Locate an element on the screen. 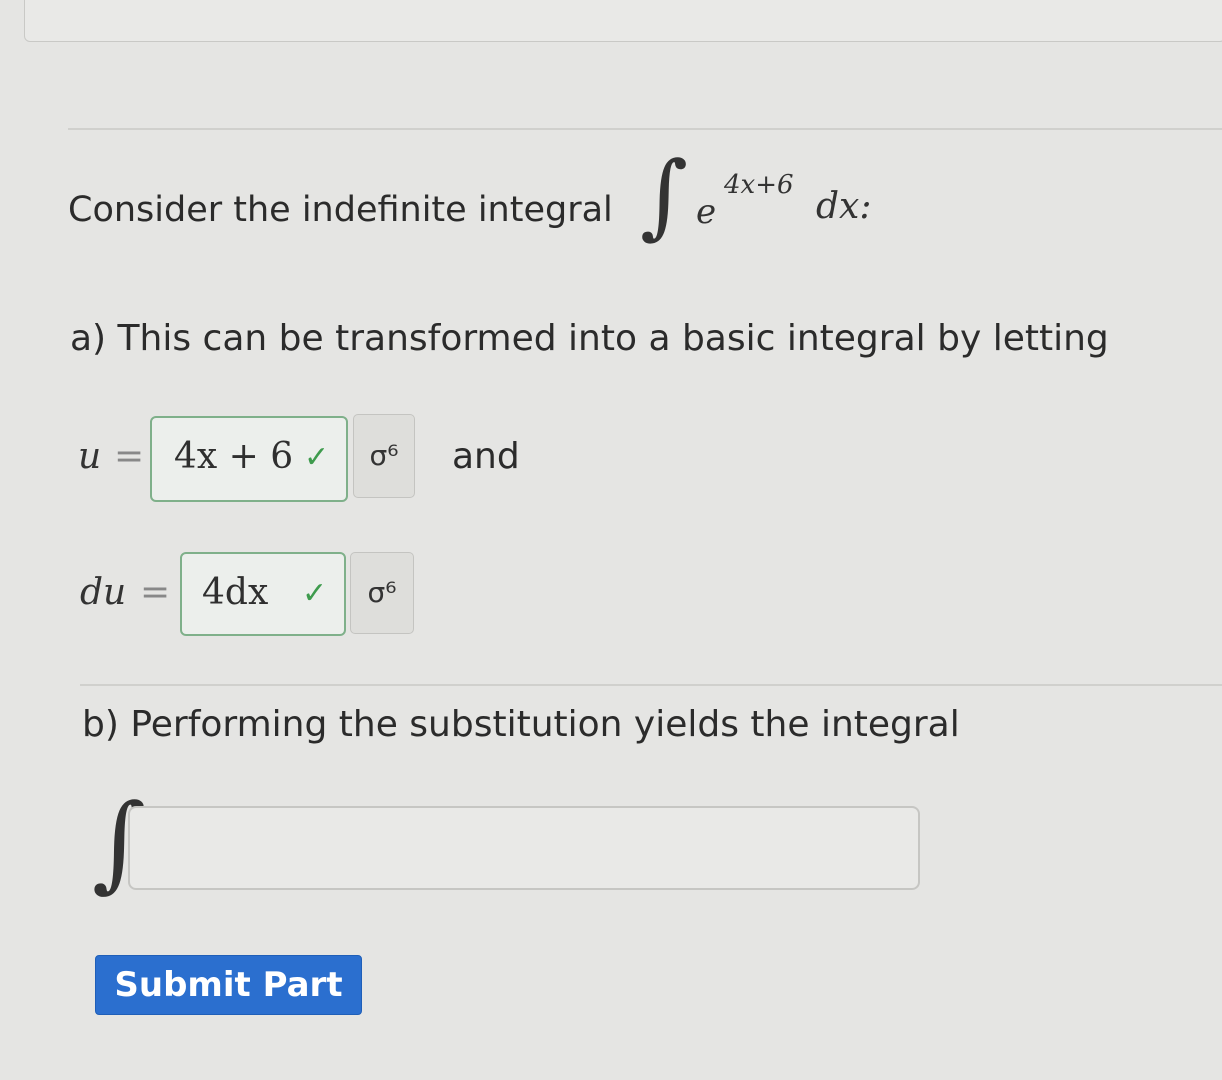 This screenshot has height=1080, width=1222. u-answer-field: 4x + 6 ✓ is located at coordinates (249, 459).